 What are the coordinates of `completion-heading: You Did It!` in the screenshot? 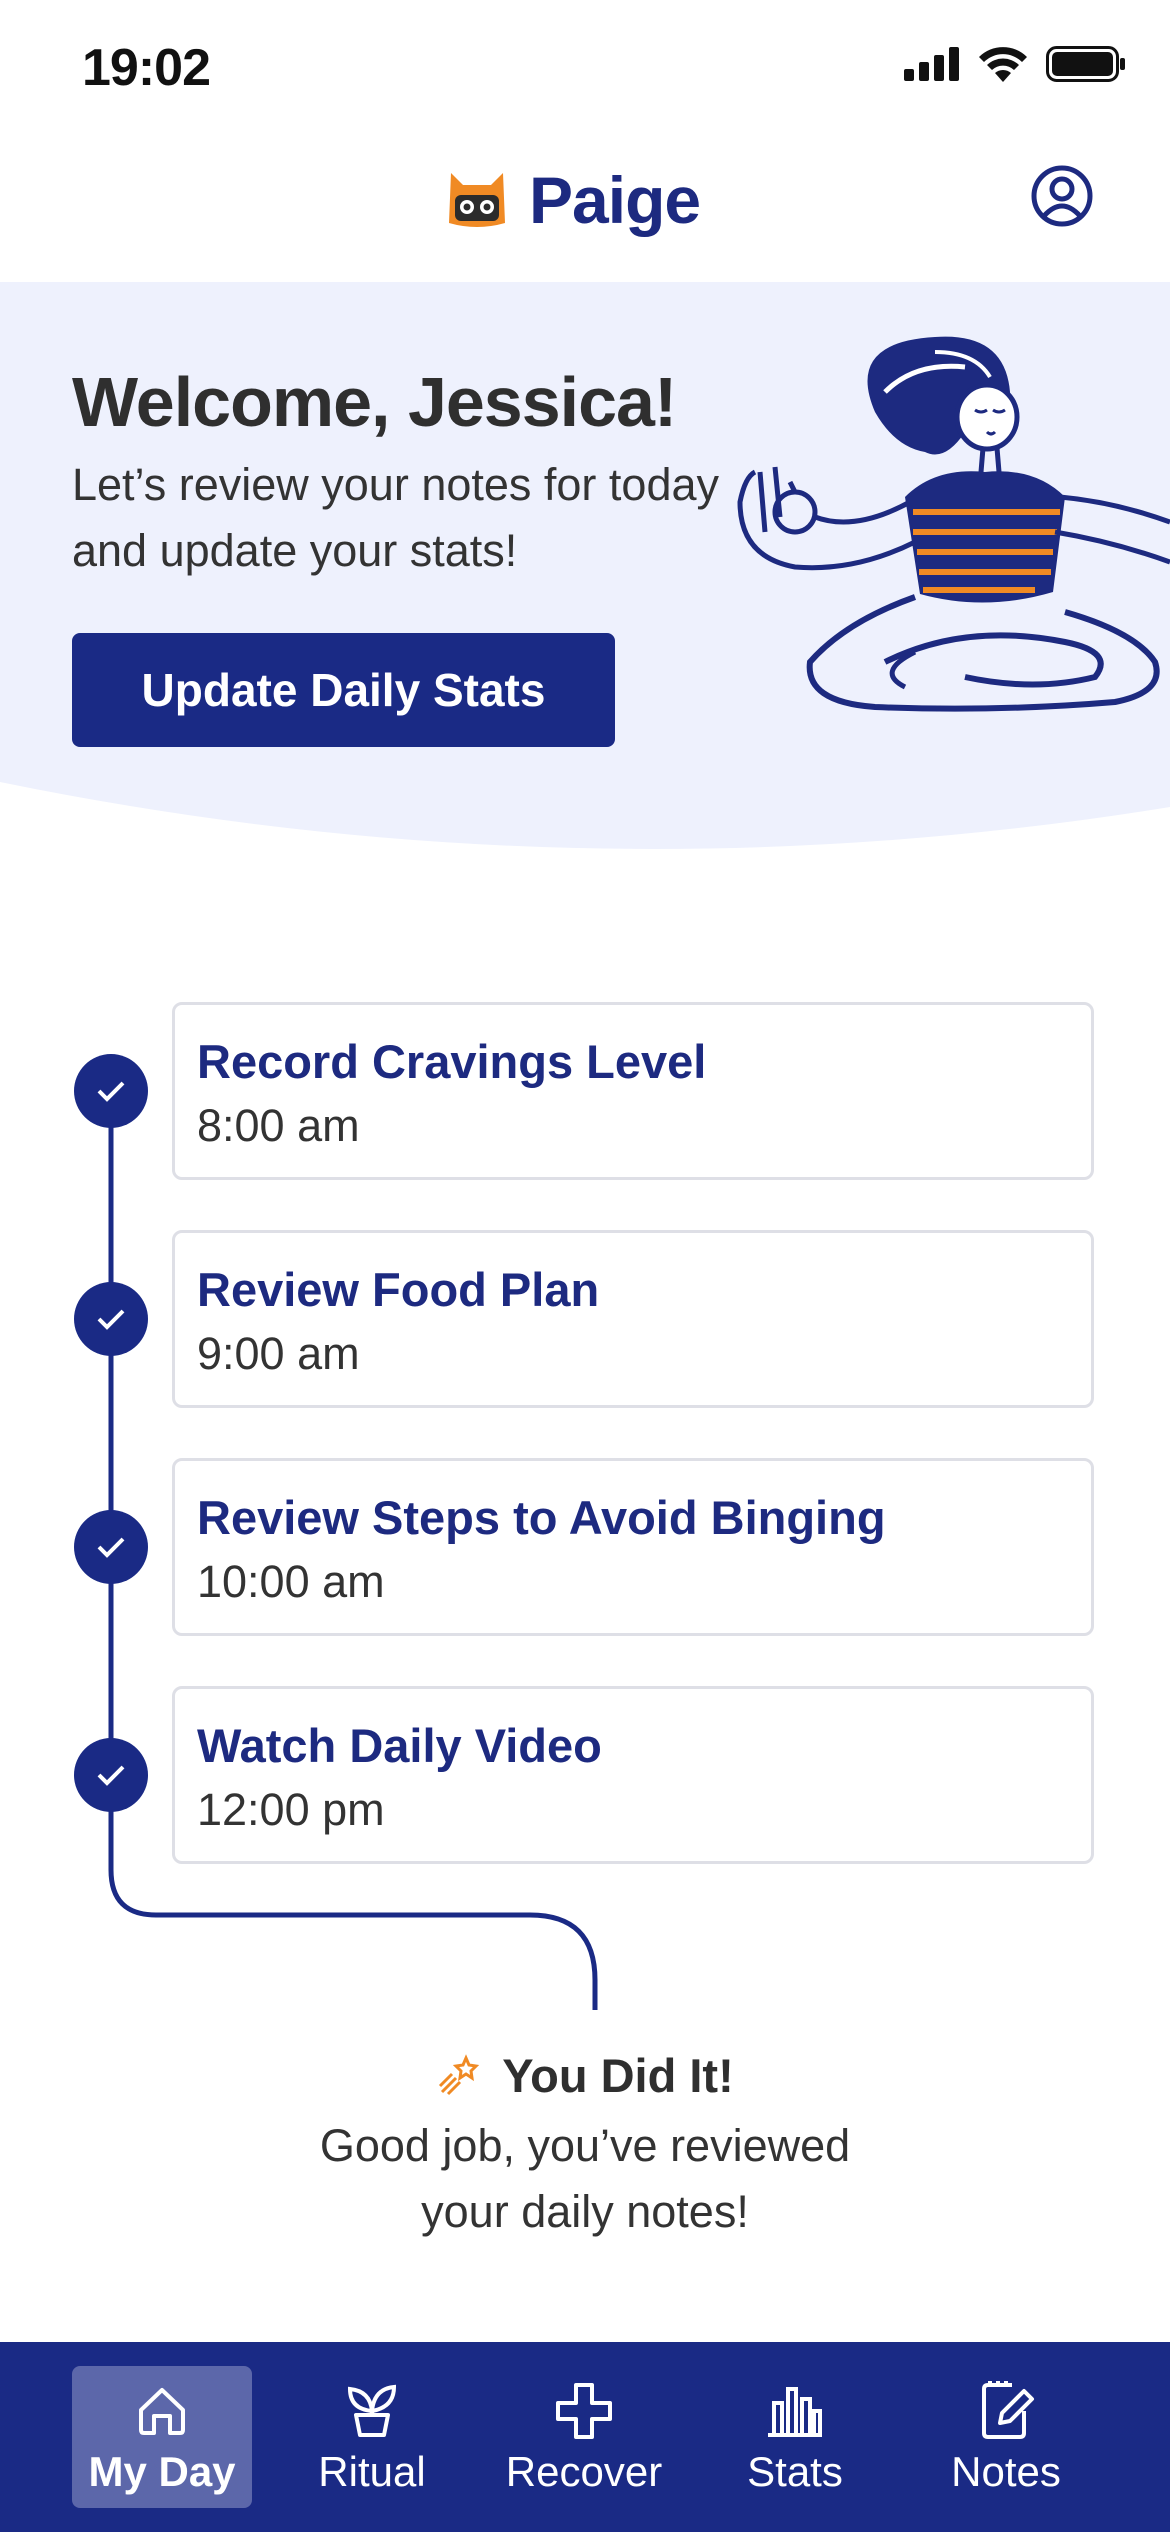 It's located at (585, 2075).